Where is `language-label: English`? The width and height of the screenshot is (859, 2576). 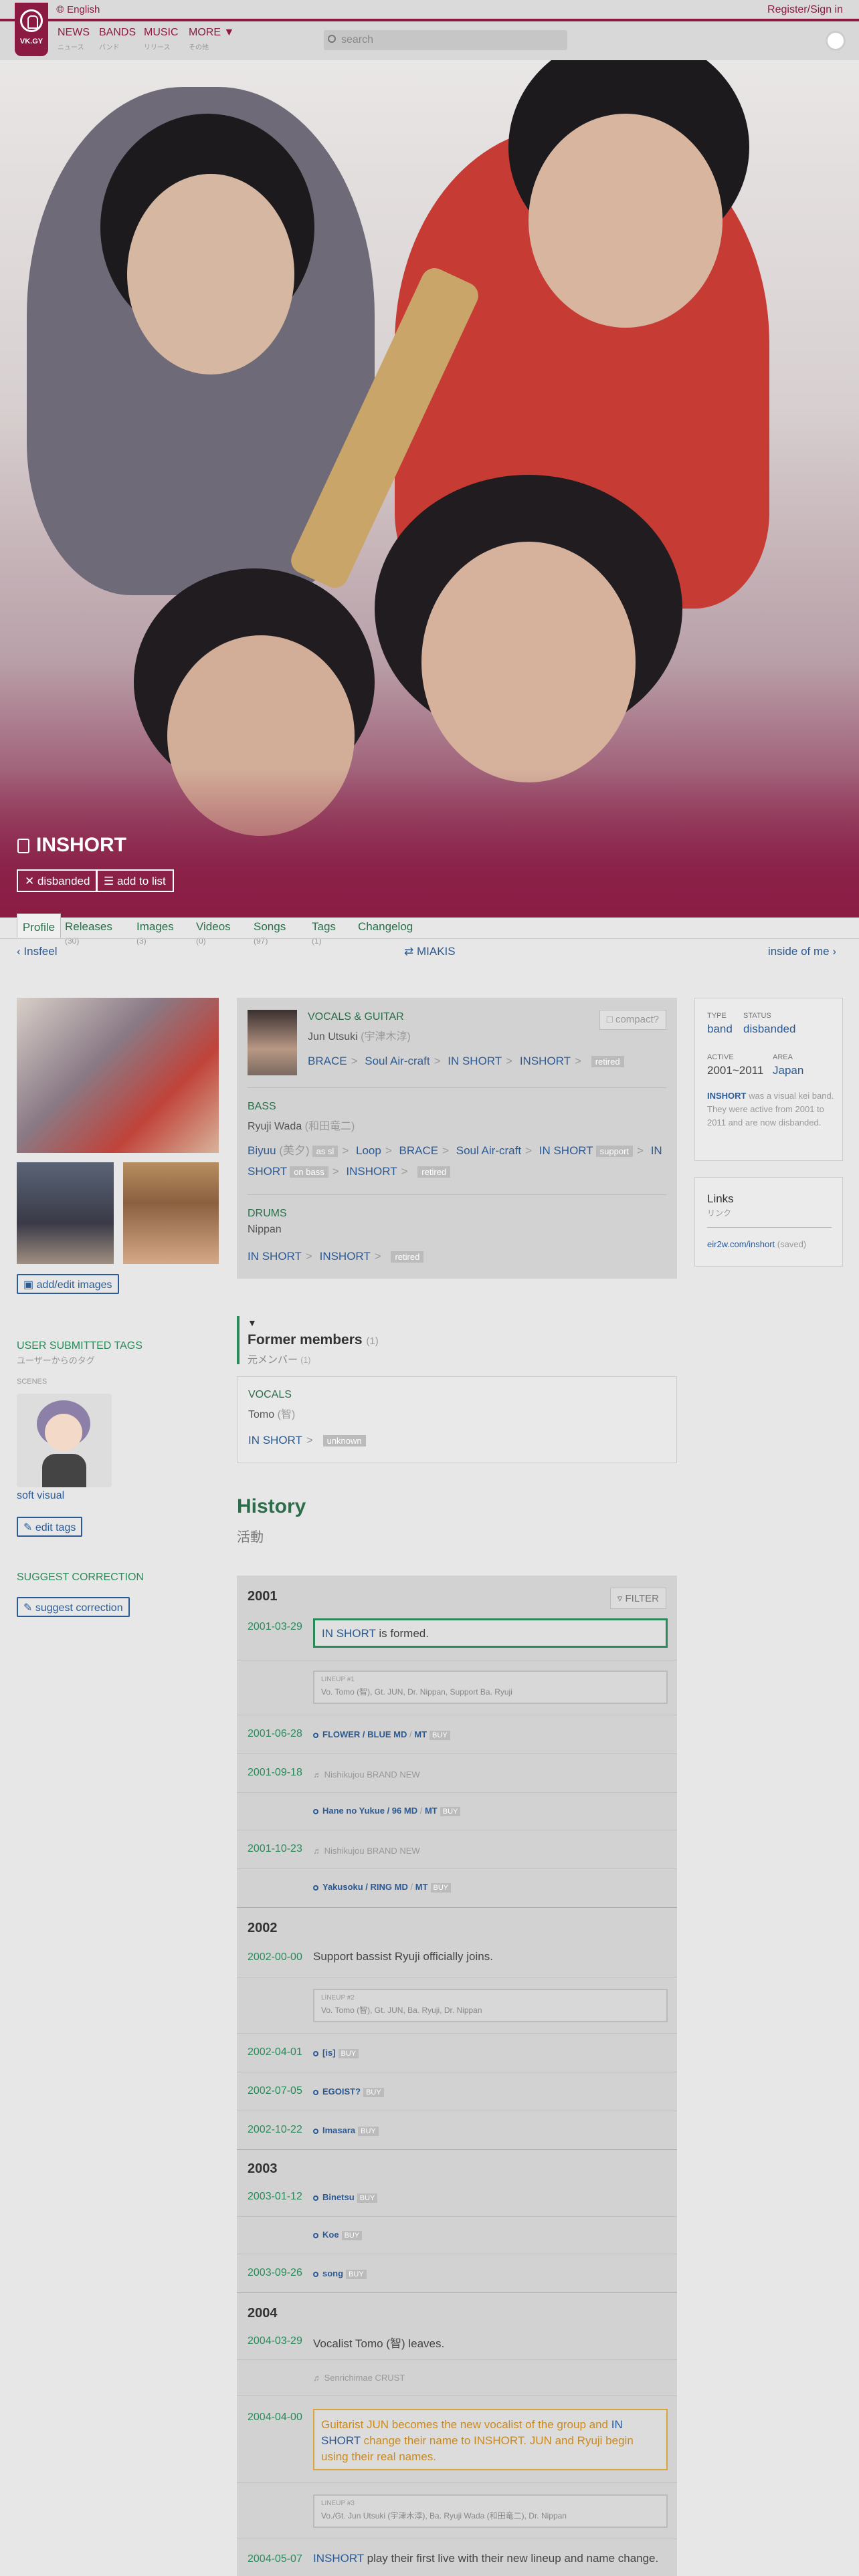 language-label: English is located at coordinates (84, 9).